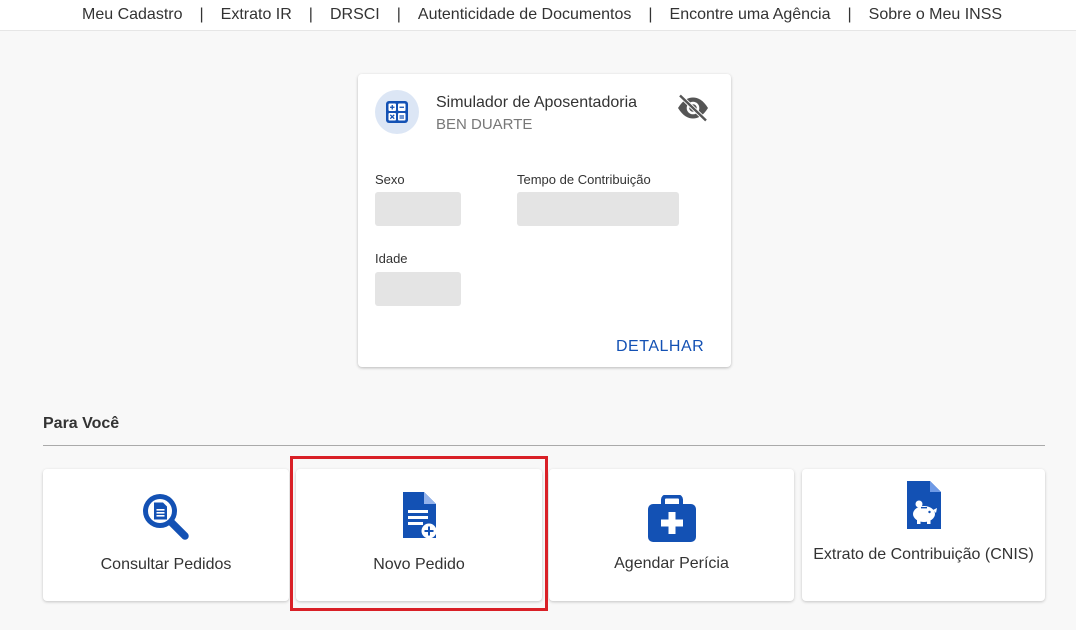 Image resolution: width=1076 pixels, height=630 pixels. I want to click on tile-label: Agendar Perícia, so click(671, 563).